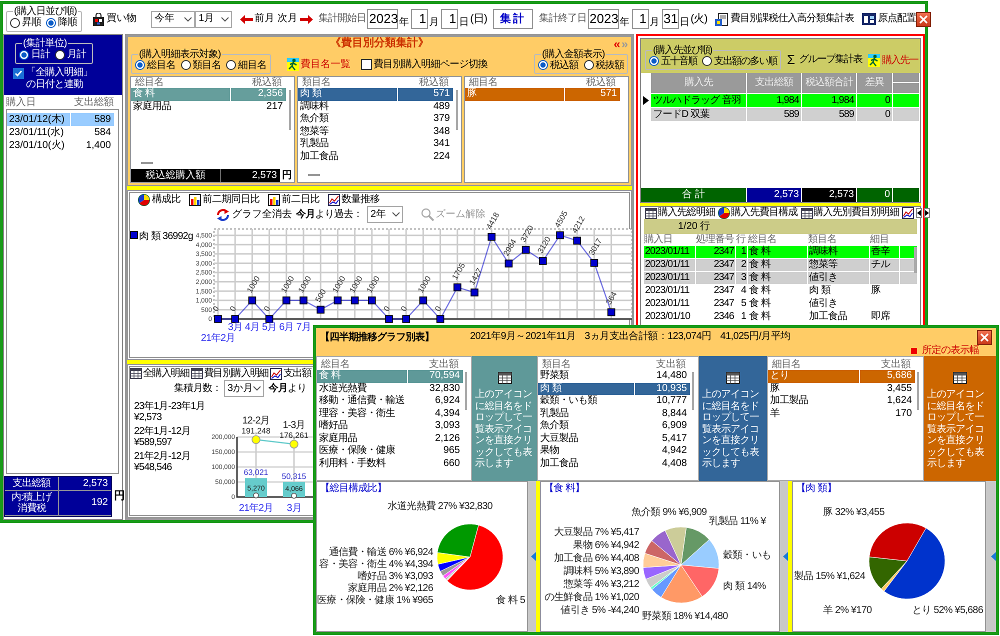 This screenshot has height=636, width=1000. Describe the element at coordinates (956, 429) in the screenshot. I see `hint-text: 上のアイコンに総目名をドロップして一覧表示アイコンを直接クリックしても表示します` at that location.